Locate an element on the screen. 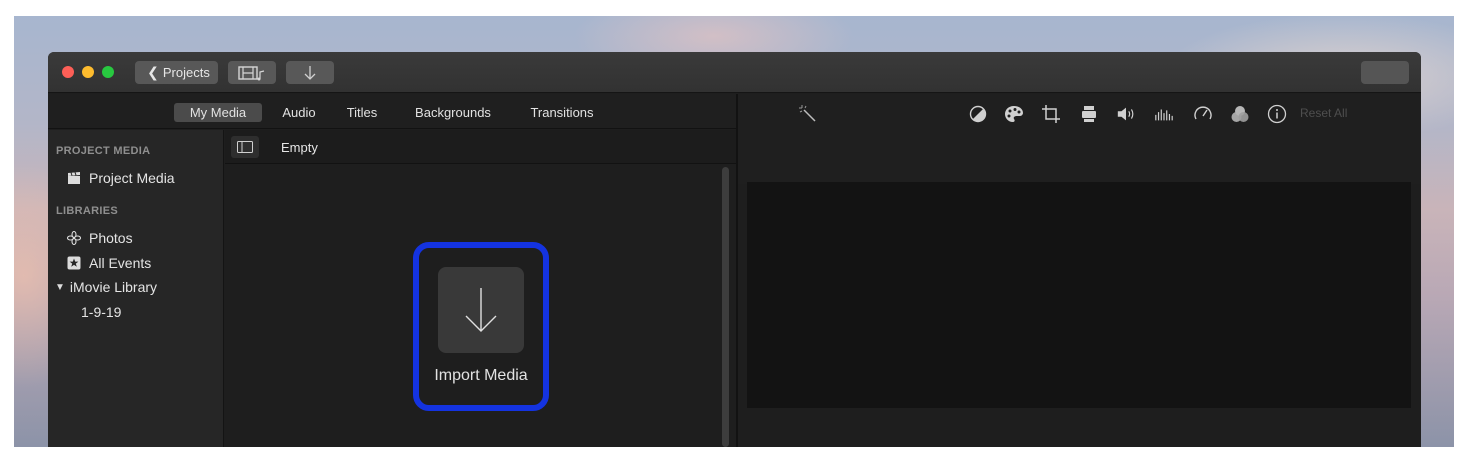  down-arrow-icon is located at coordinates (310, 72).